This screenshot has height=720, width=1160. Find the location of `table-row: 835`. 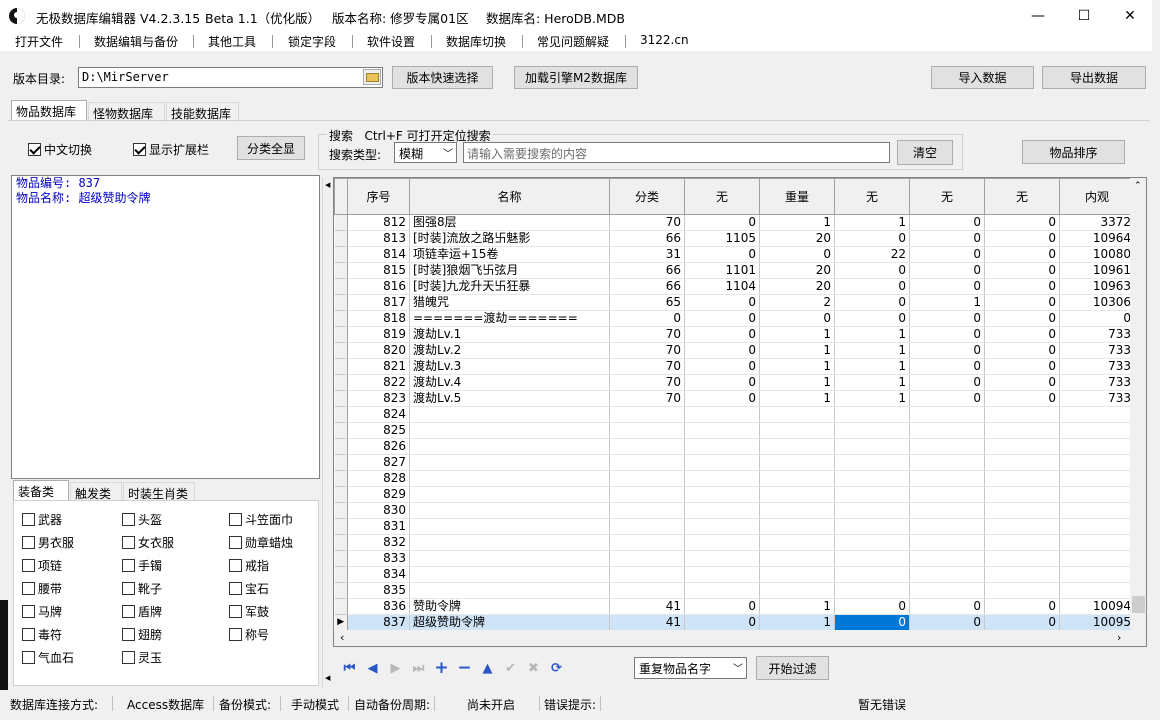

table-row: 835 is located at coordinates (734, 590).